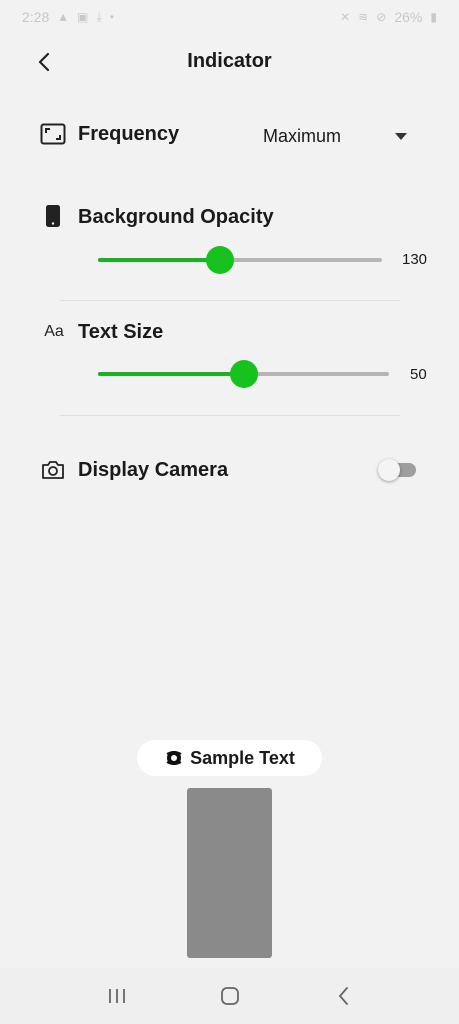  I want to click on back-arrow-icon, so click(343, 996).